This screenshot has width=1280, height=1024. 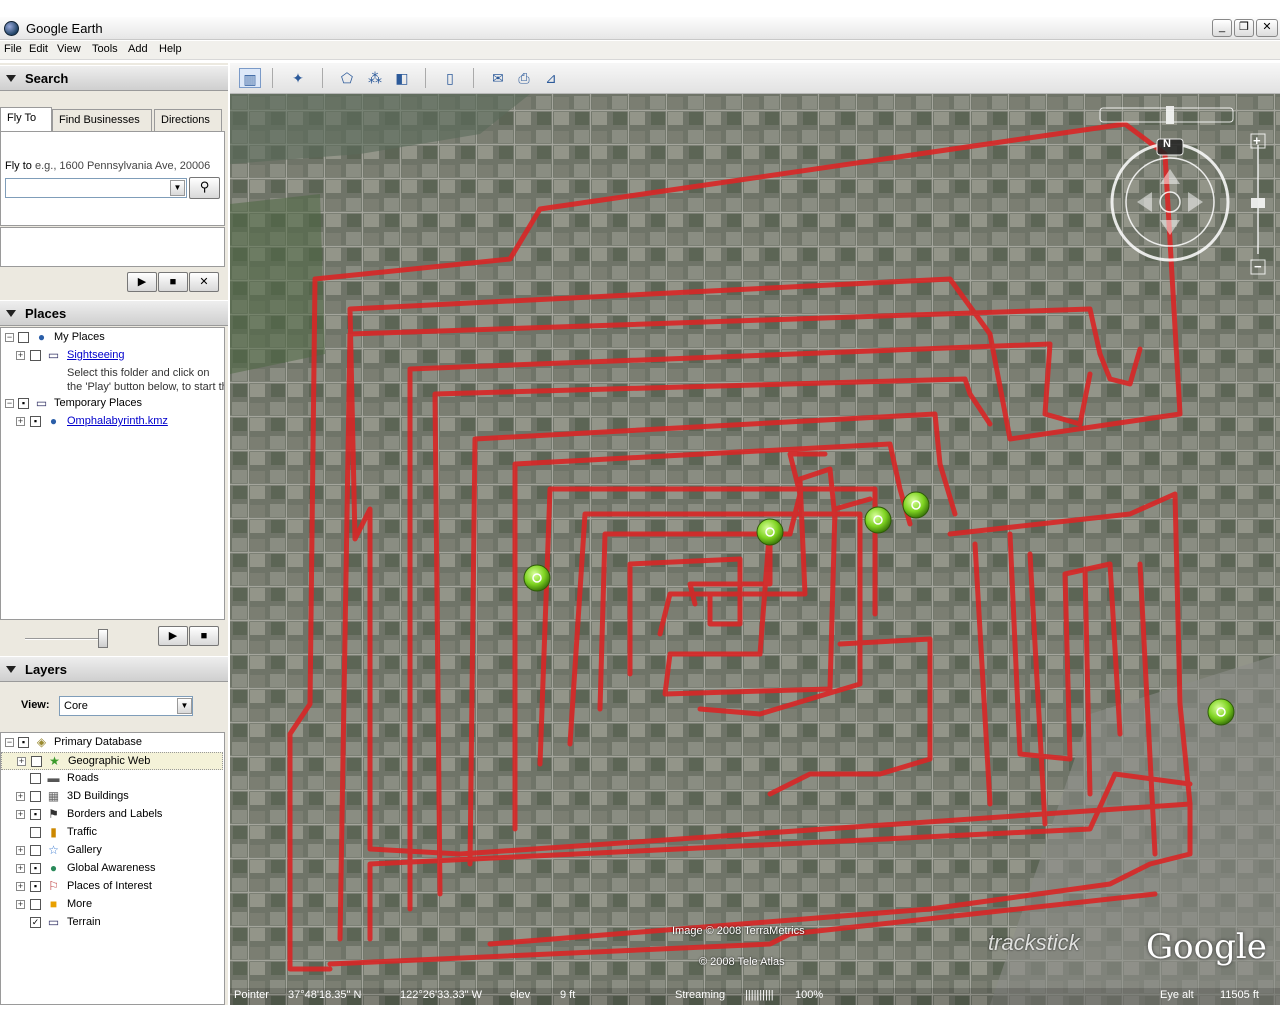 What do you see at coordinates (114, 313) in the screenshot?
I see `places-panel-header: Places` at bounding box center [114, 313].